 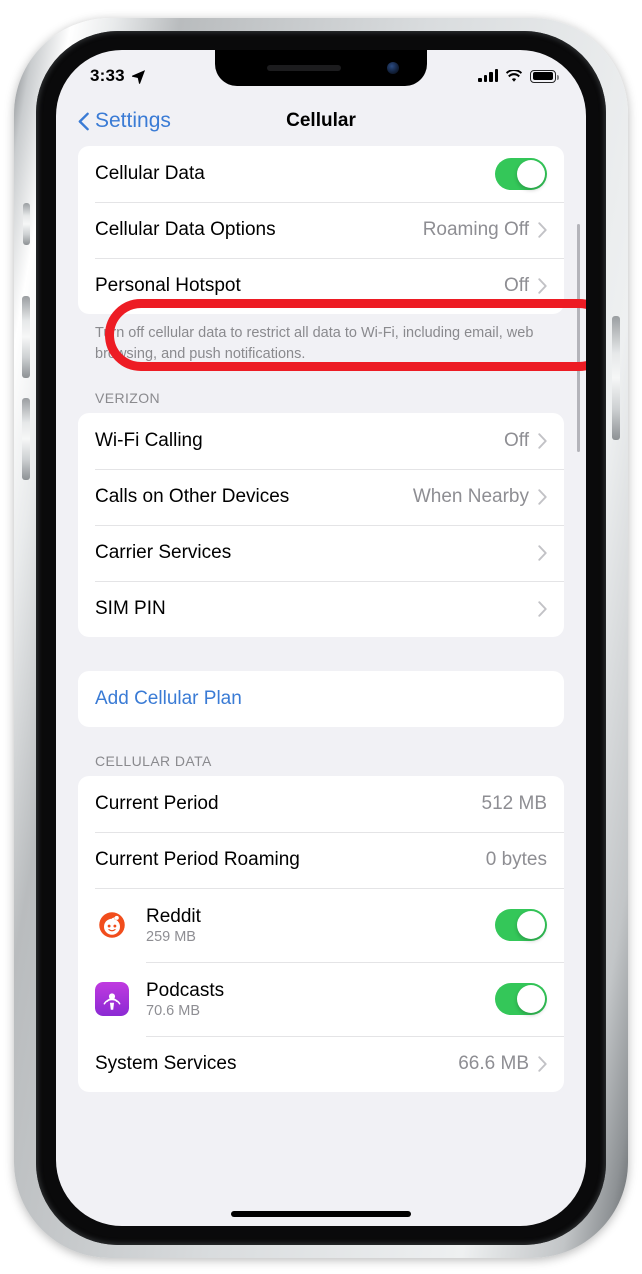 I want to click on location-arrow-icon, so click(x=138, y=76).